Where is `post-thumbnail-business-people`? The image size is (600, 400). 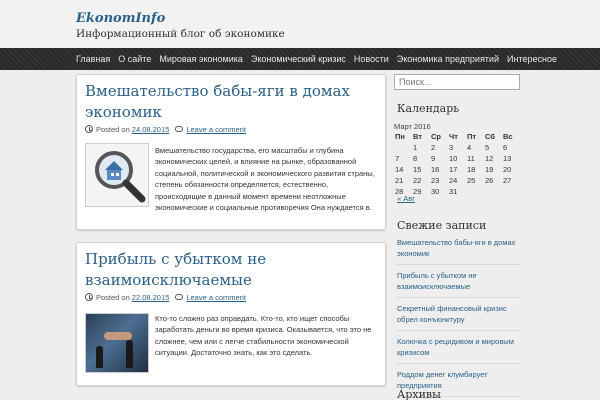
post-thumbnail-business-people is located at coordinates (117, 343).